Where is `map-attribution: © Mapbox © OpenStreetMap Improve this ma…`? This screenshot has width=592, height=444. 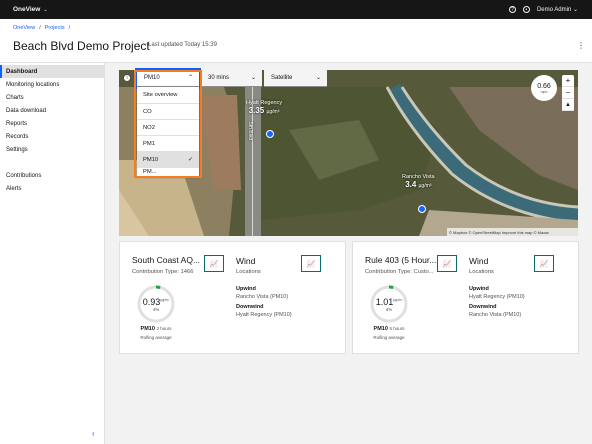
map-attribution: © Mapbox © OpenStreetMap Improve this ma… is located at coordinates (512, 232).